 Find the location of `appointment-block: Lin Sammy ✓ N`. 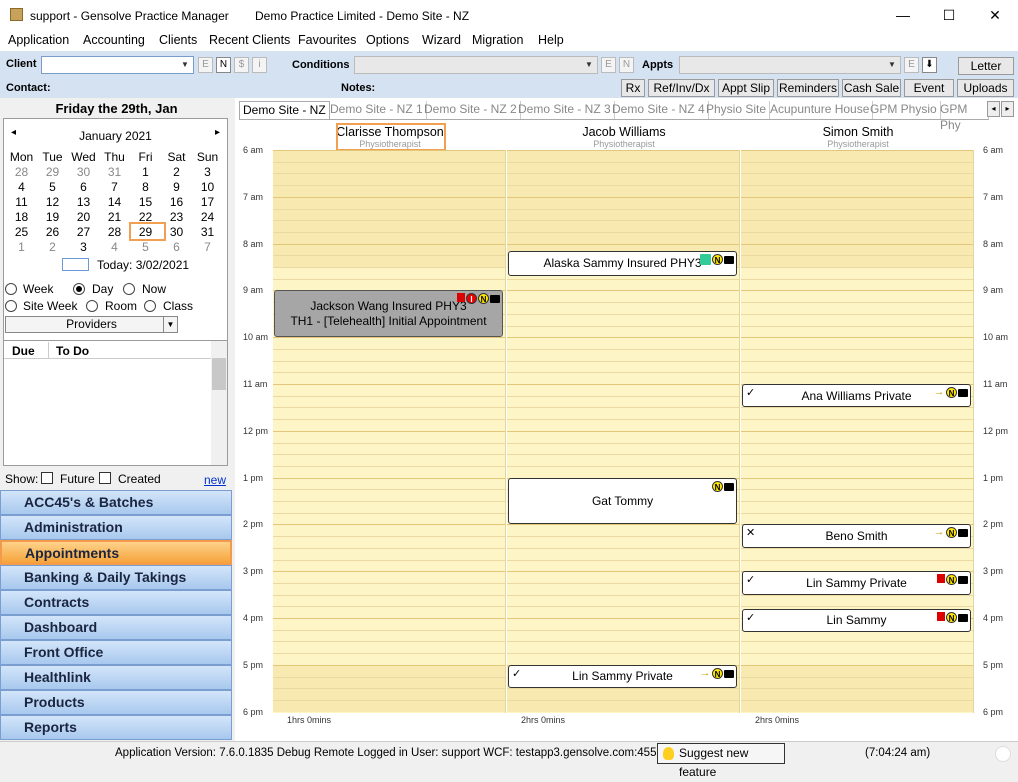

appointment-block: Lin Sammy ✓ N is located at coordinates (856, 620).